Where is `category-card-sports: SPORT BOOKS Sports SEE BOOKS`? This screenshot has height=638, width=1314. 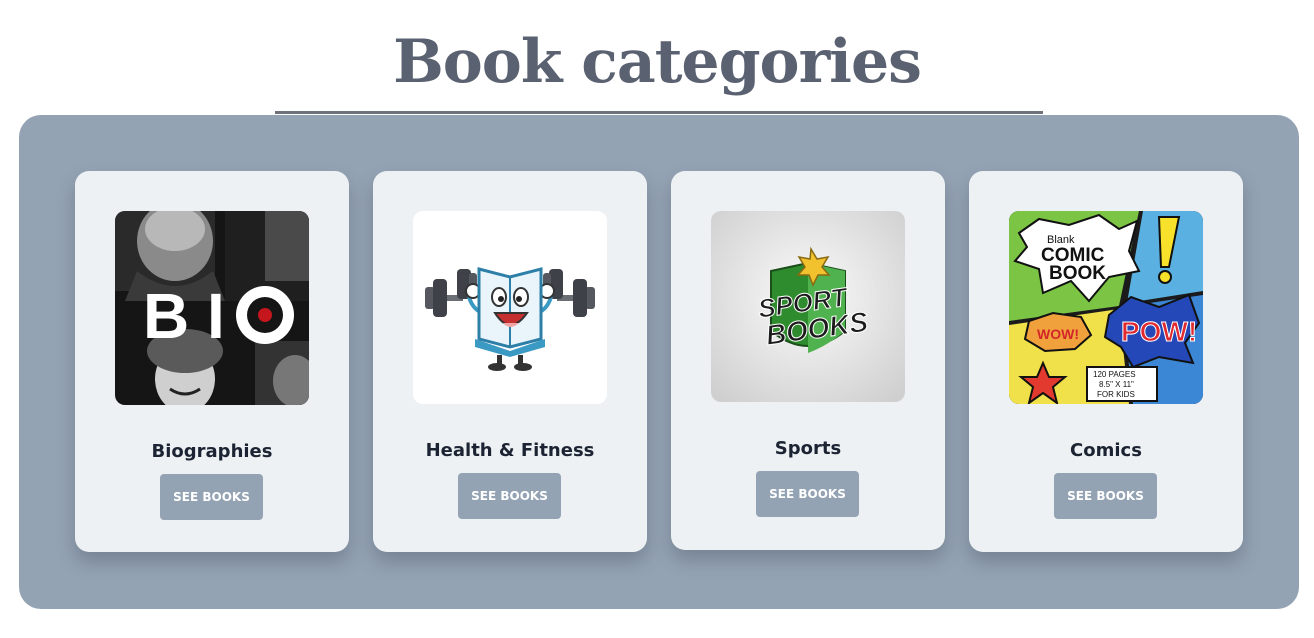
category-card-sports: SPORT BOOKS Sports SEE BOOKS is located at coordinates (808, 360).